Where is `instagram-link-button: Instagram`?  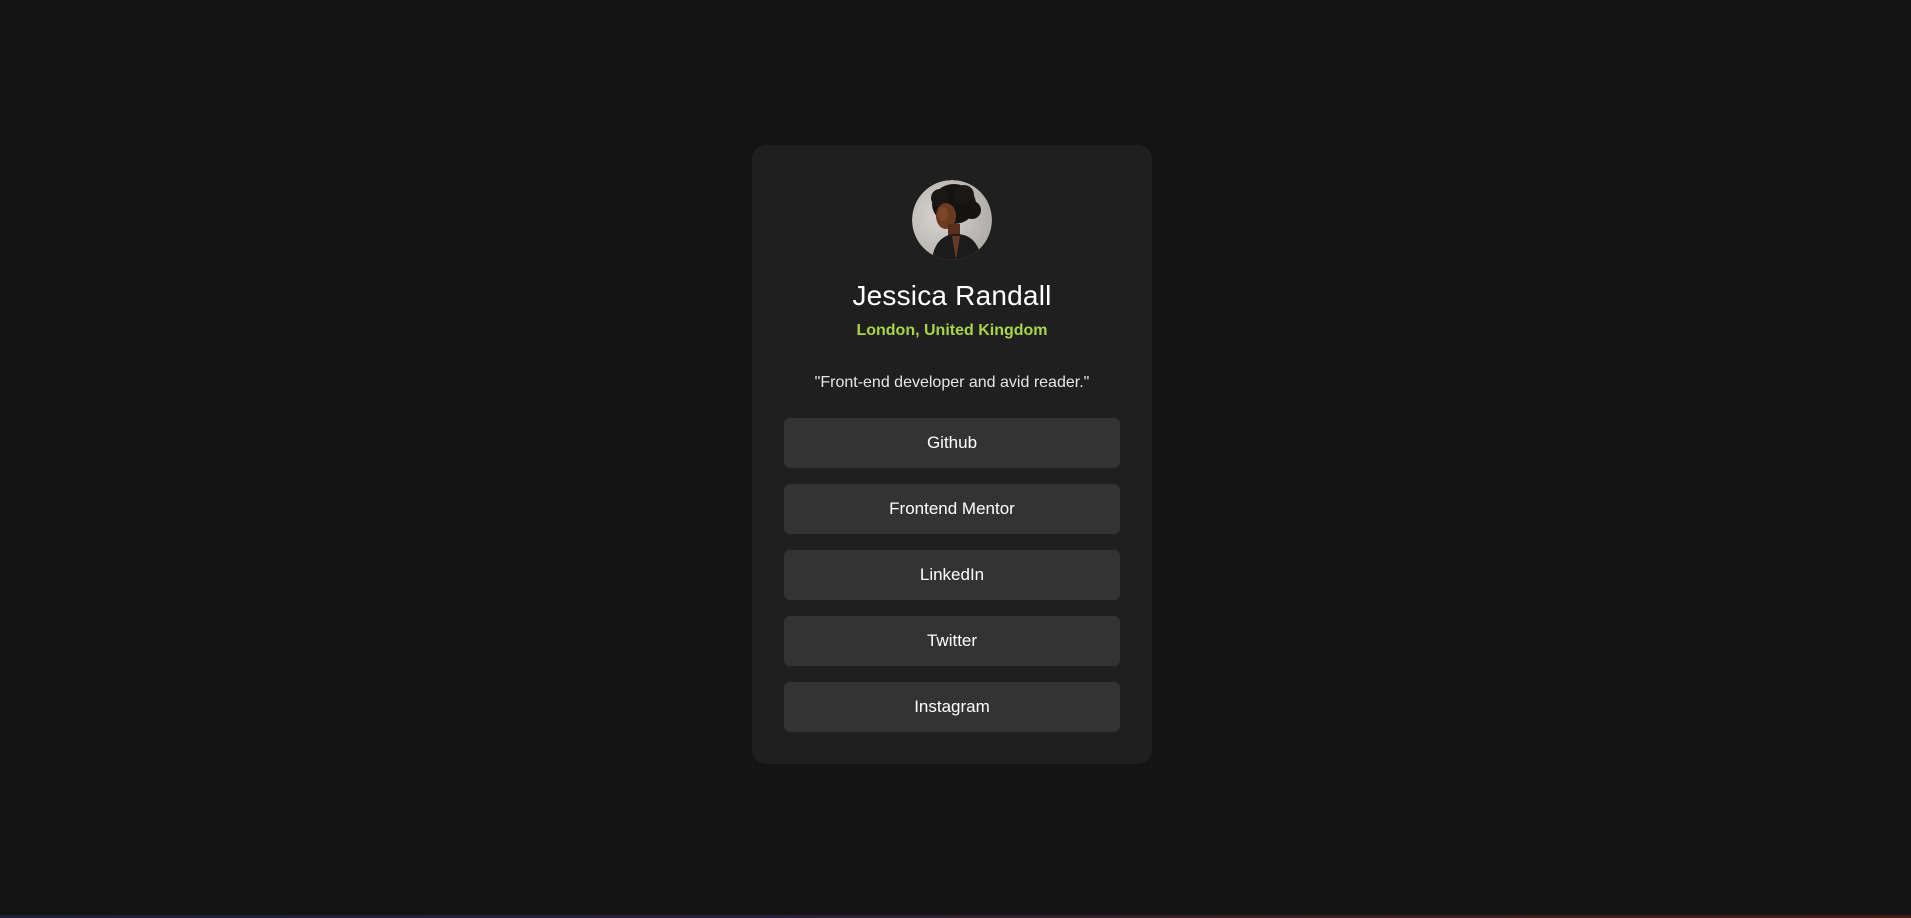
instagram-link-button: Instagram is located at coordinates (952, 707).